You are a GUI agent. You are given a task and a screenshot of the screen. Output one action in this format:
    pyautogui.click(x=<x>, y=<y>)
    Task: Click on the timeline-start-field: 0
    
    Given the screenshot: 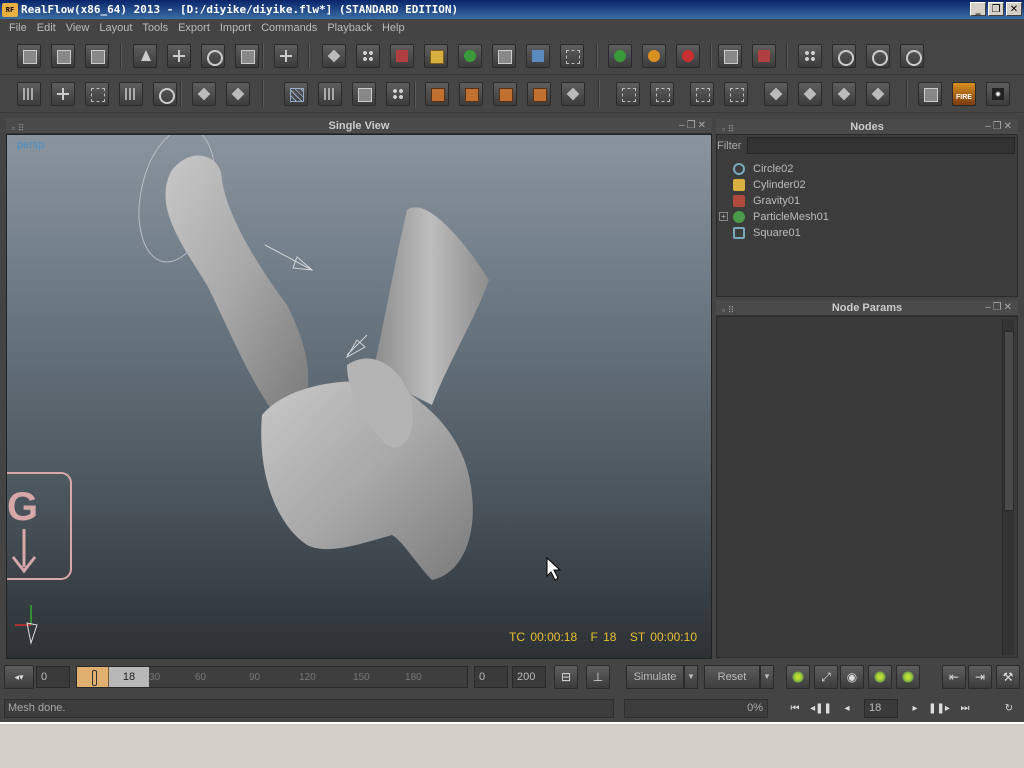 What is the action you would take?
    pyautogui.click(x=53, y=677)
    